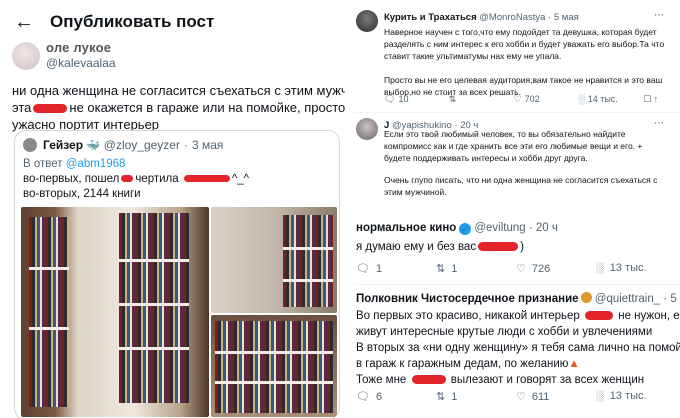 This screenshot has width=680, height=418. Describe the element at coordinates (541, 269) in the screenshot. I see `like-count: 726` at that location.